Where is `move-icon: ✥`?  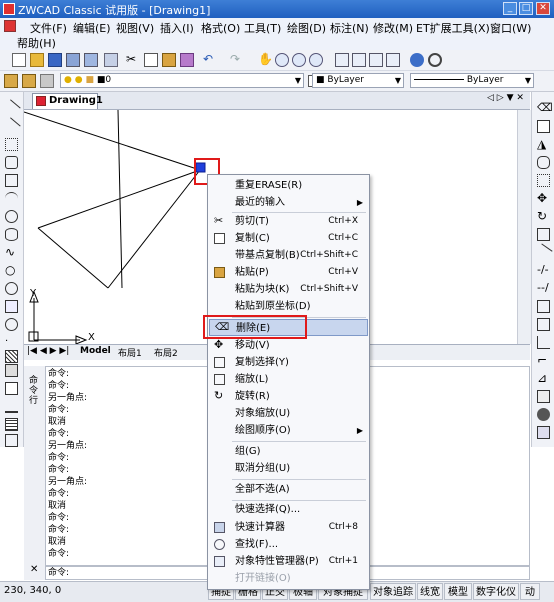 move-icon: ✥ is located at coordinates (543, 198).